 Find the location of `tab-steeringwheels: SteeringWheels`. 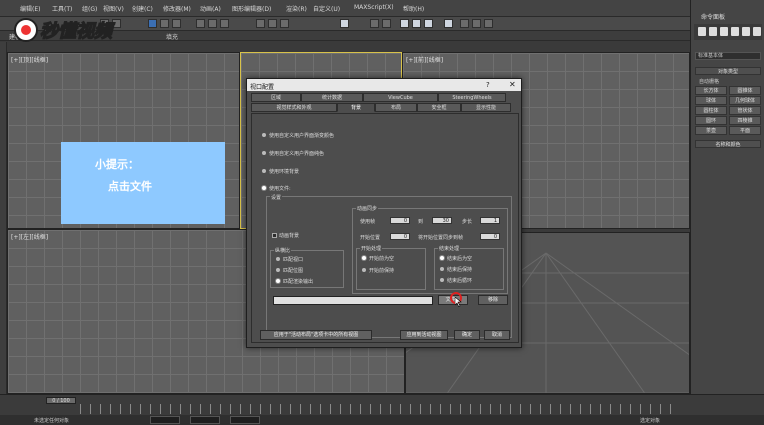

tab-steeringwheels: SteeringWheels is located at coordinates (472, 97).